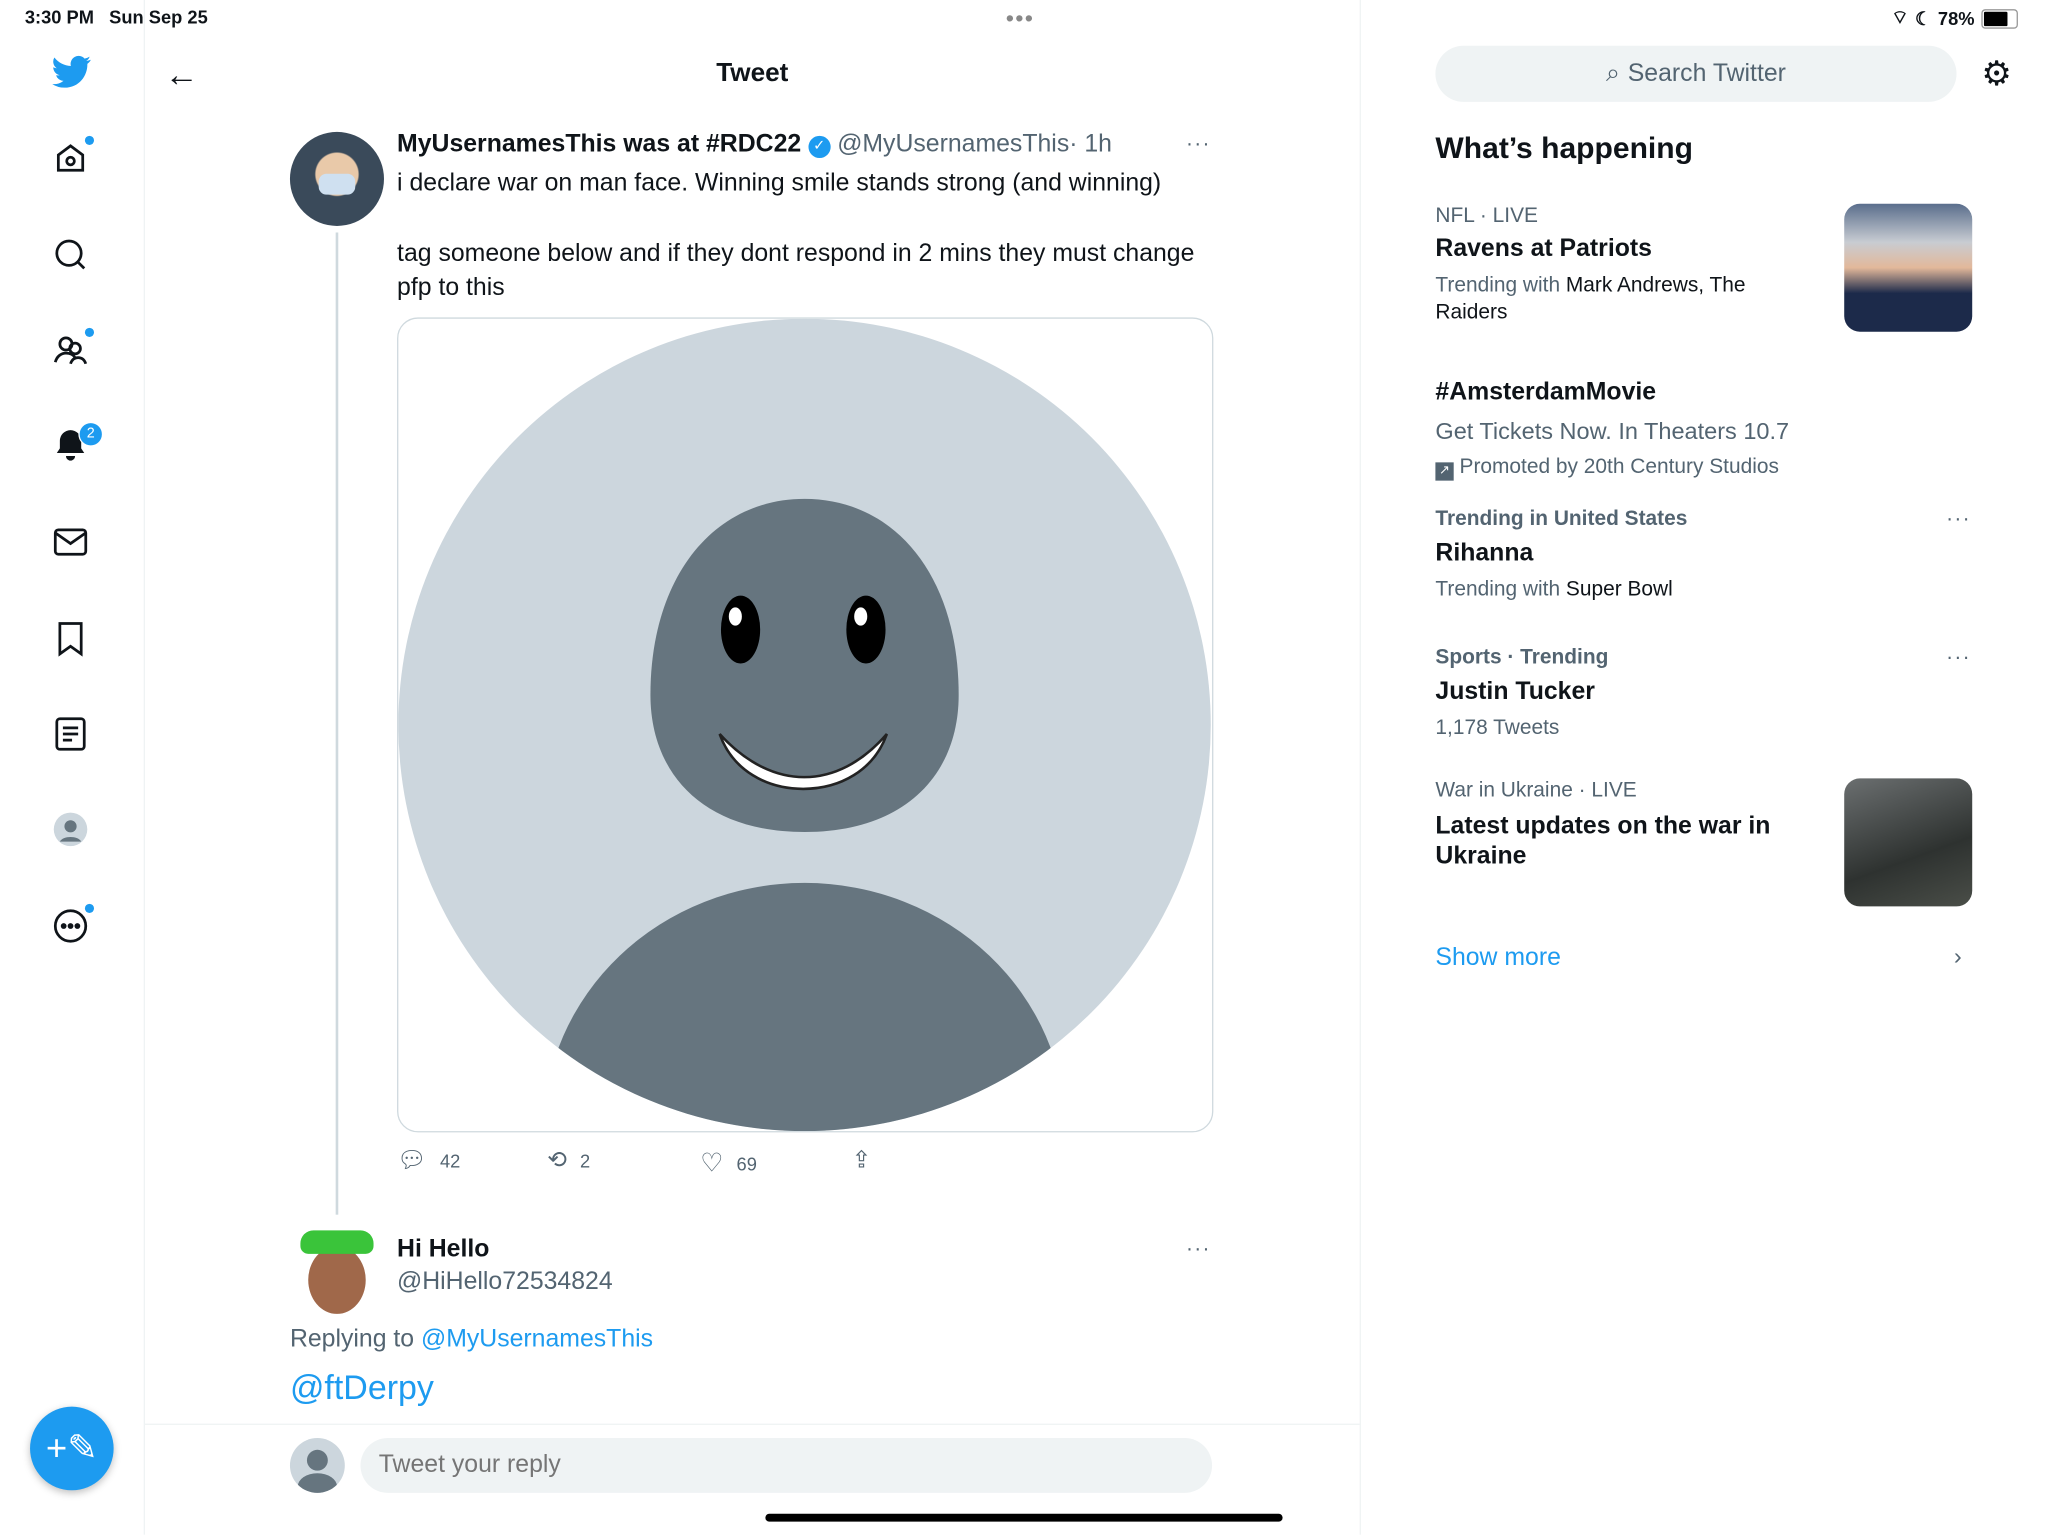 The image size is (2048, 1535). Describe the element at coordinates (1498, 958) in the screenshot. I see `show-more-link: Show more` at that location.